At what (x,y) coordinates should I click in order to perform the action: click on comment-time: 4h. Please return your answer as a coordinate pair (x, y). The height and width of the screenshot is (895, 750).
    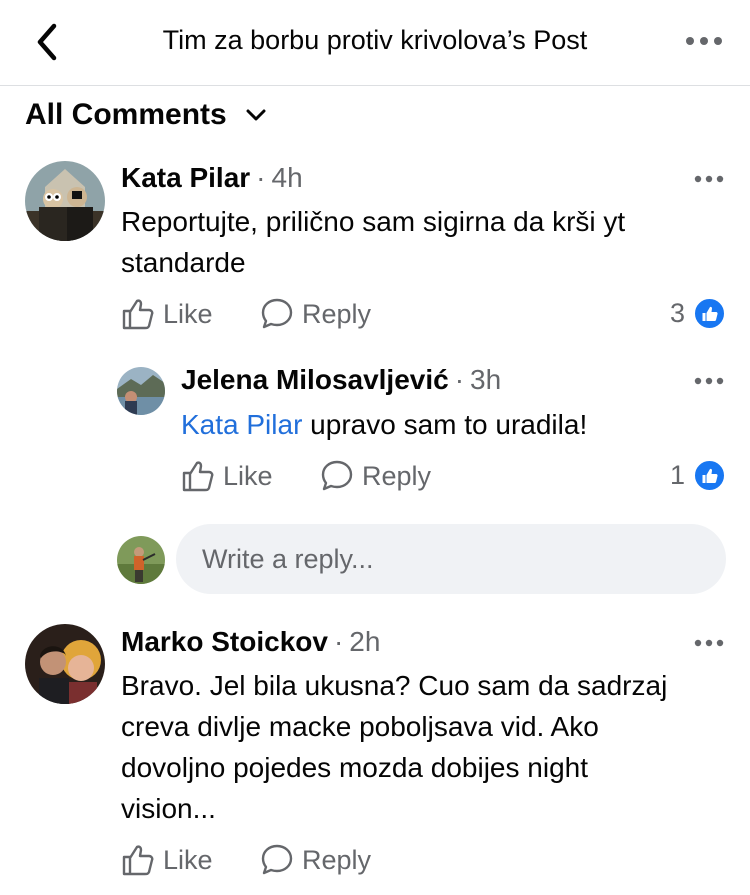
    Looking at the image, I should click on (287, 177).